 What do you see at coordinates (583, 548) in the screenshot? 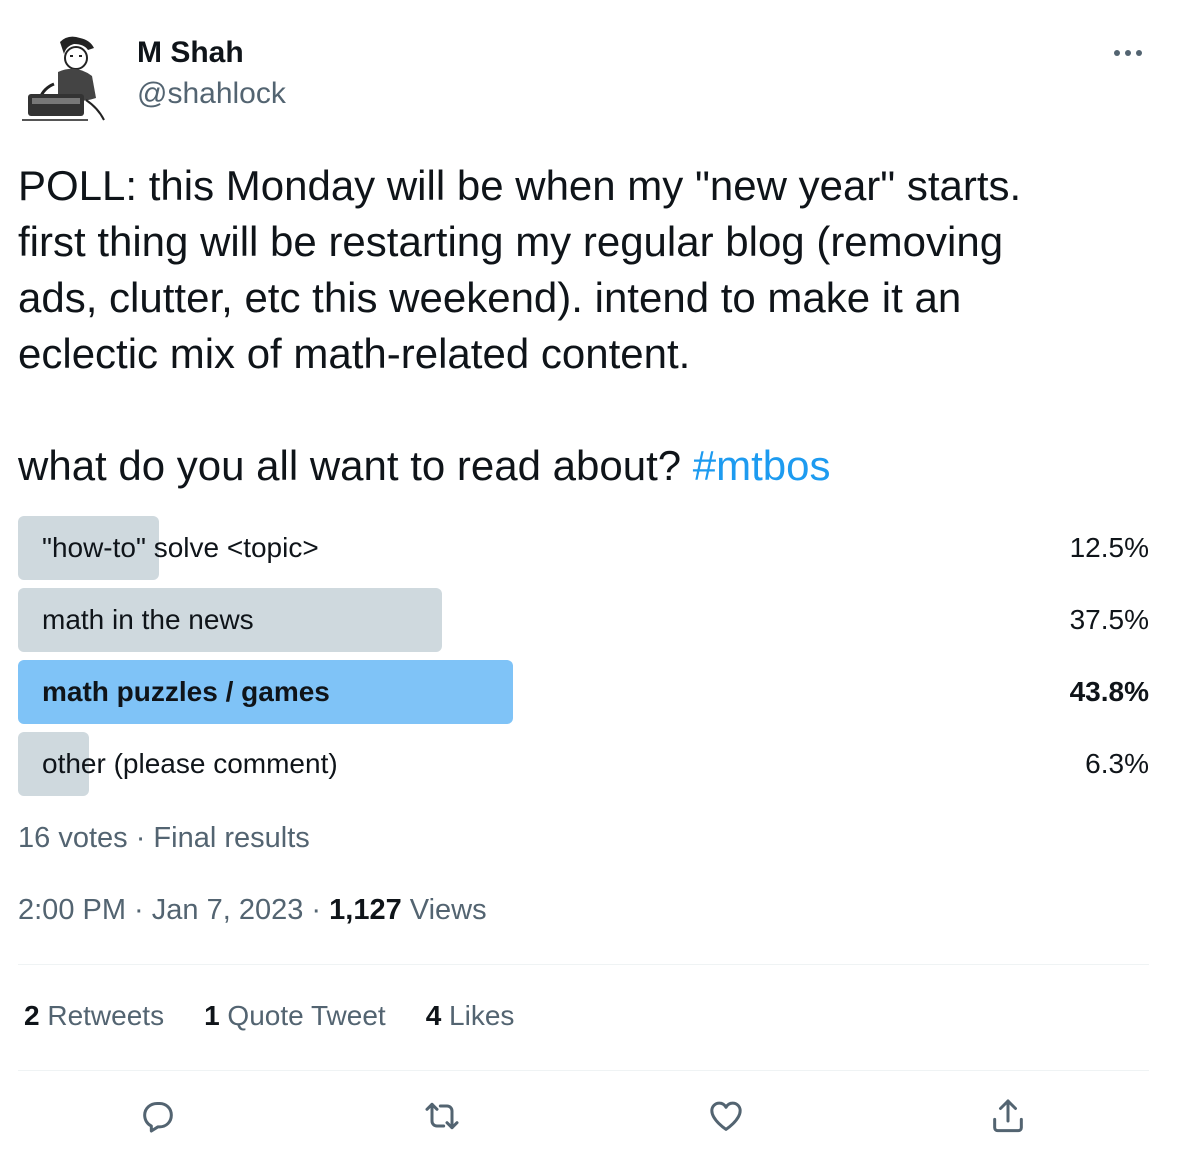
I see `poll-option: "how-to" solve <topic> 12.5%` at bounding box center [583, 548].